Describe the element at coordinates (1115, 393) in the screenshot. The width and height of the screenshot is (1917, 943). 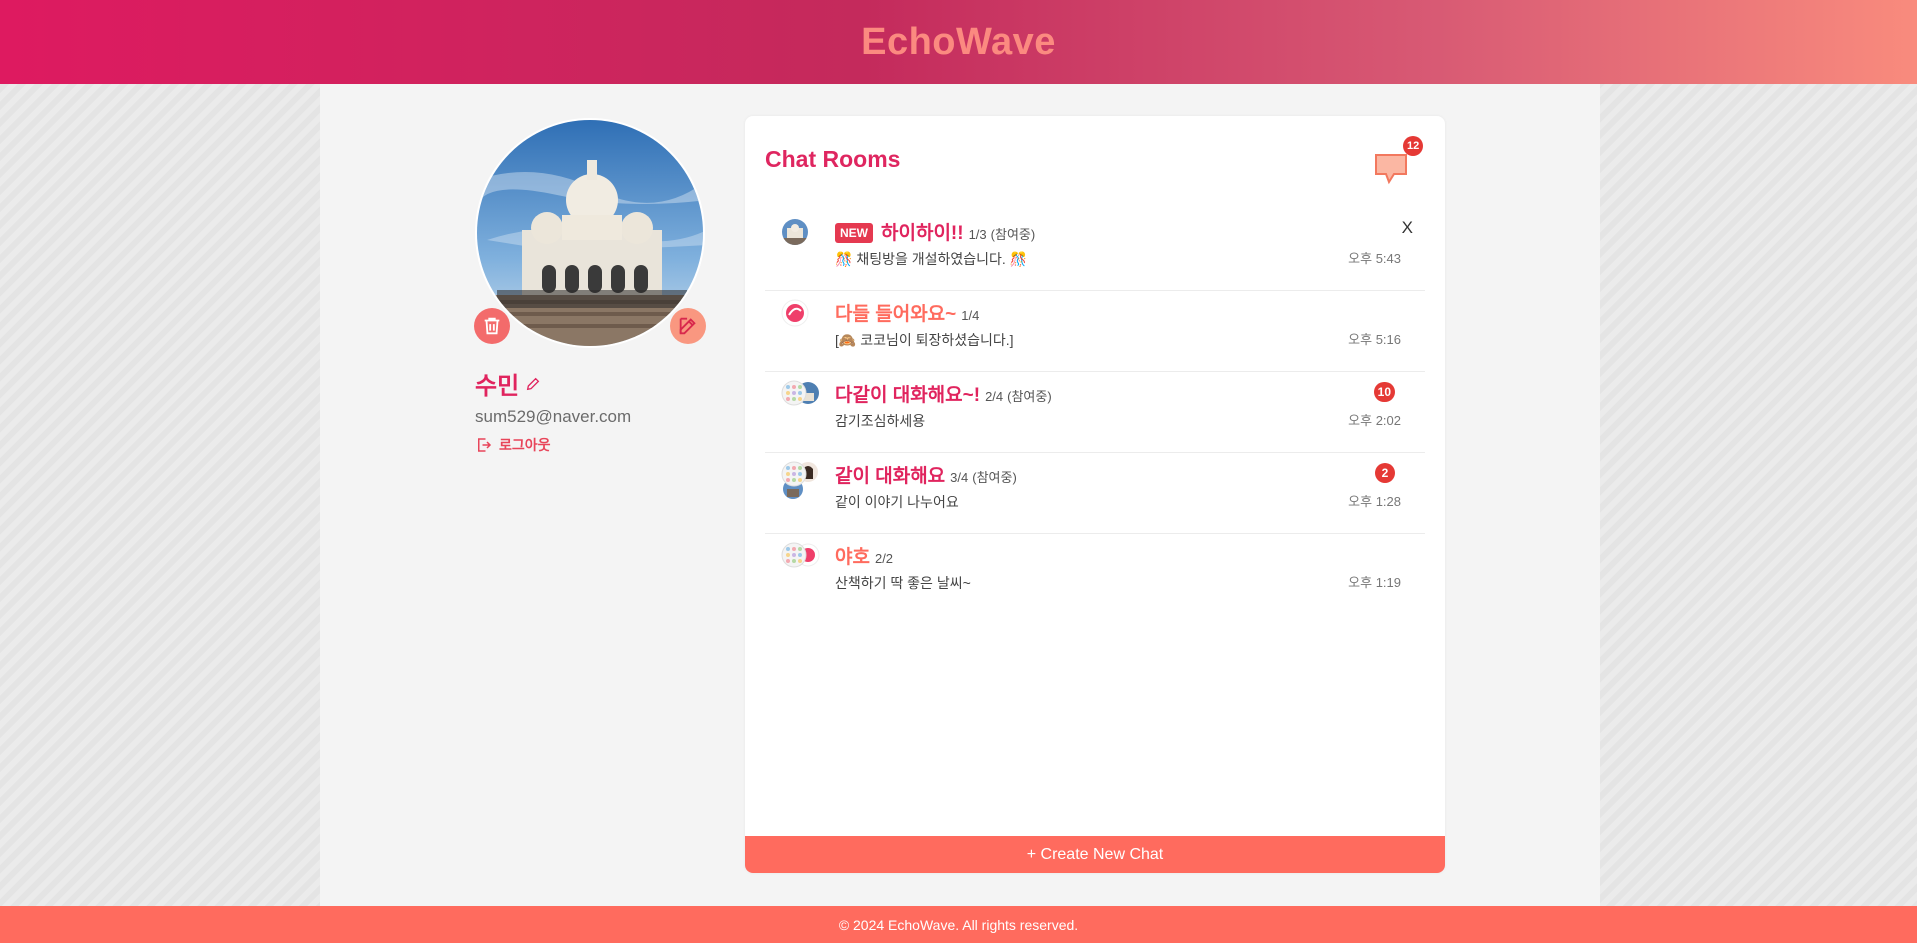
I see `room-title-line: 다같이 대화해요~! 2/4 (참여중)` at that location.